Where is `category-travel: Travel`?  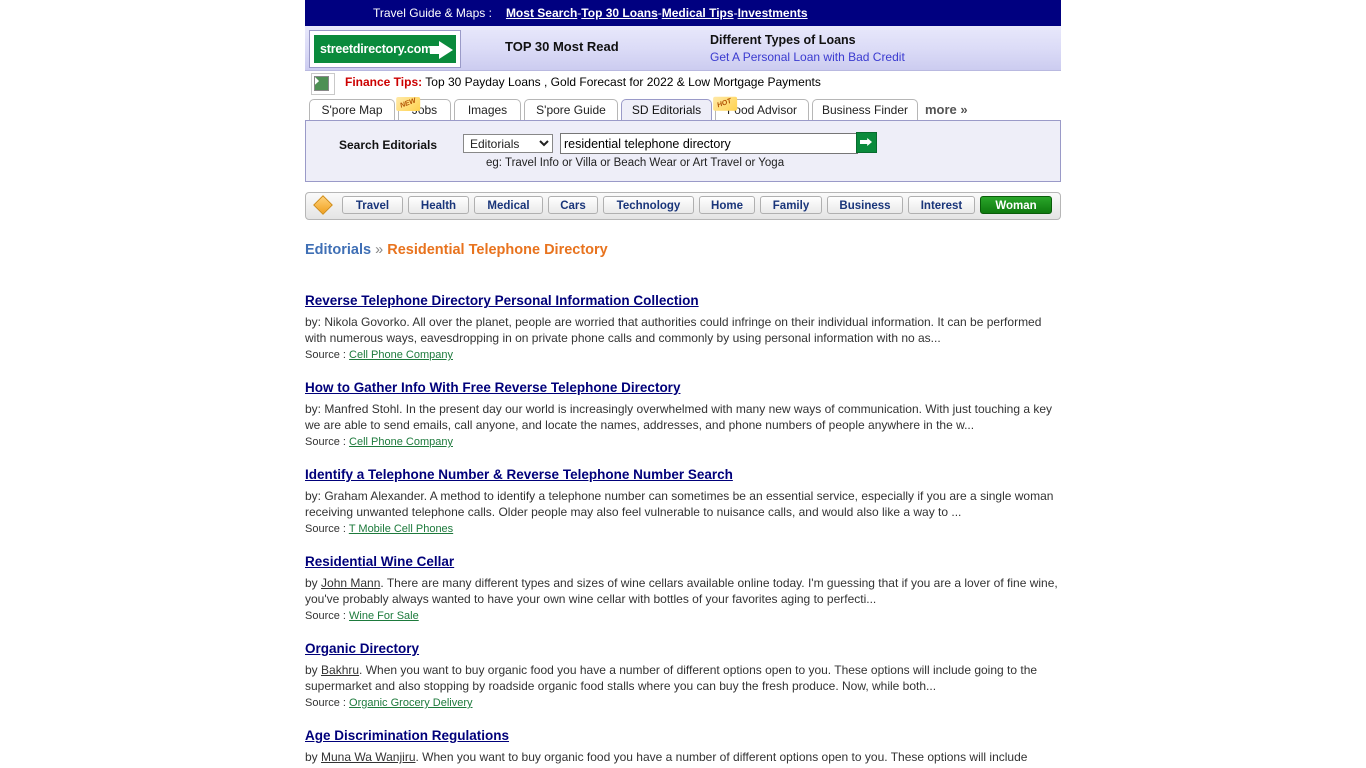 category-travel: Travel is located at coordinates (372, 205).